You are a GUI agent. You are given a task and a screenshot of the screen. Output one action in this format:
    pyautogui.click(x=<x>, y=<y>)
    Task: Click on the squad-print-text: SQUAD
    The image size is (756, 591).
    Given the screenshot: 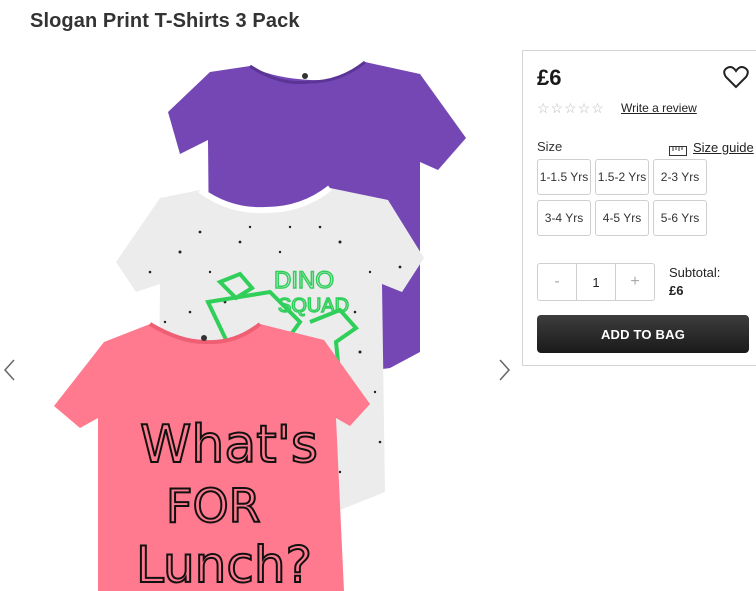 What is the action you would take?
    pyautogui.click(x=313, y=306)
    